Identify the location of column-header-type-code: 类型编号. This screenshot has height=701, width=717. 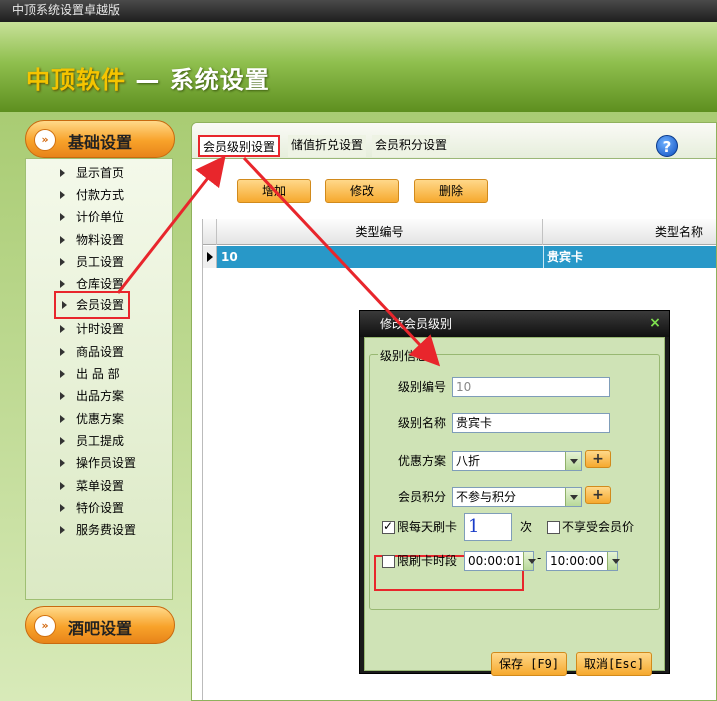
(380, 232).